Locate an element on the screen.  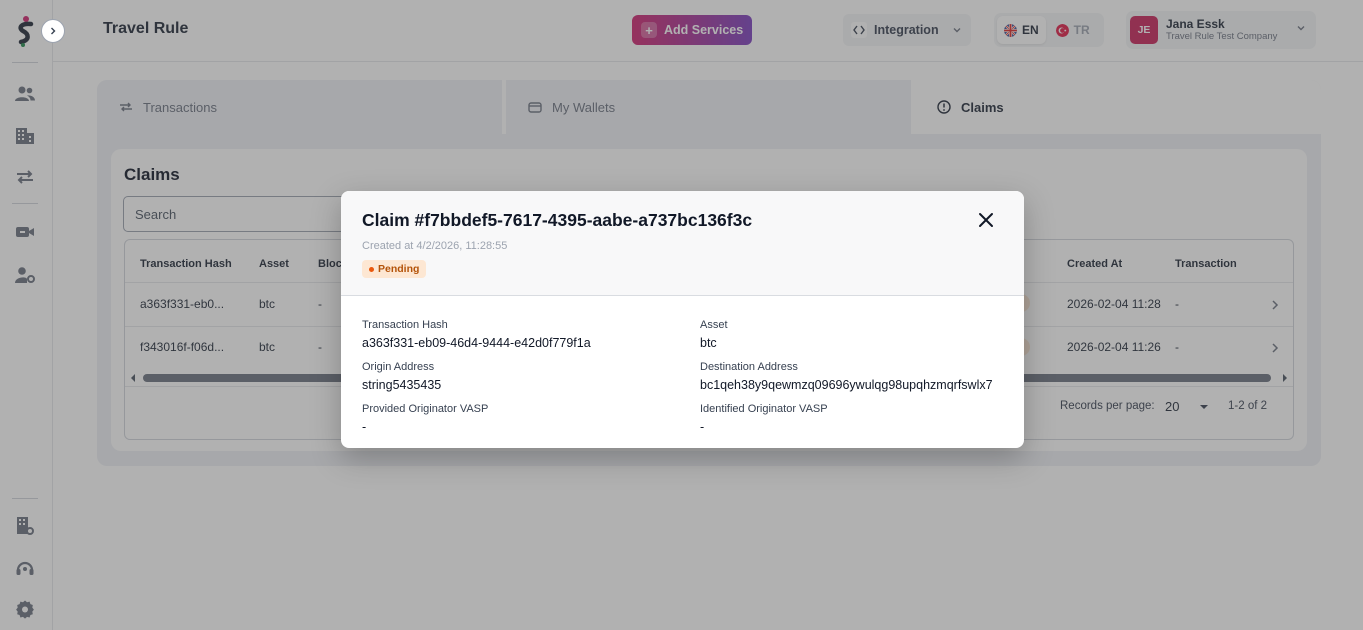
asset-value: btc is located at coordinates (708, 343).